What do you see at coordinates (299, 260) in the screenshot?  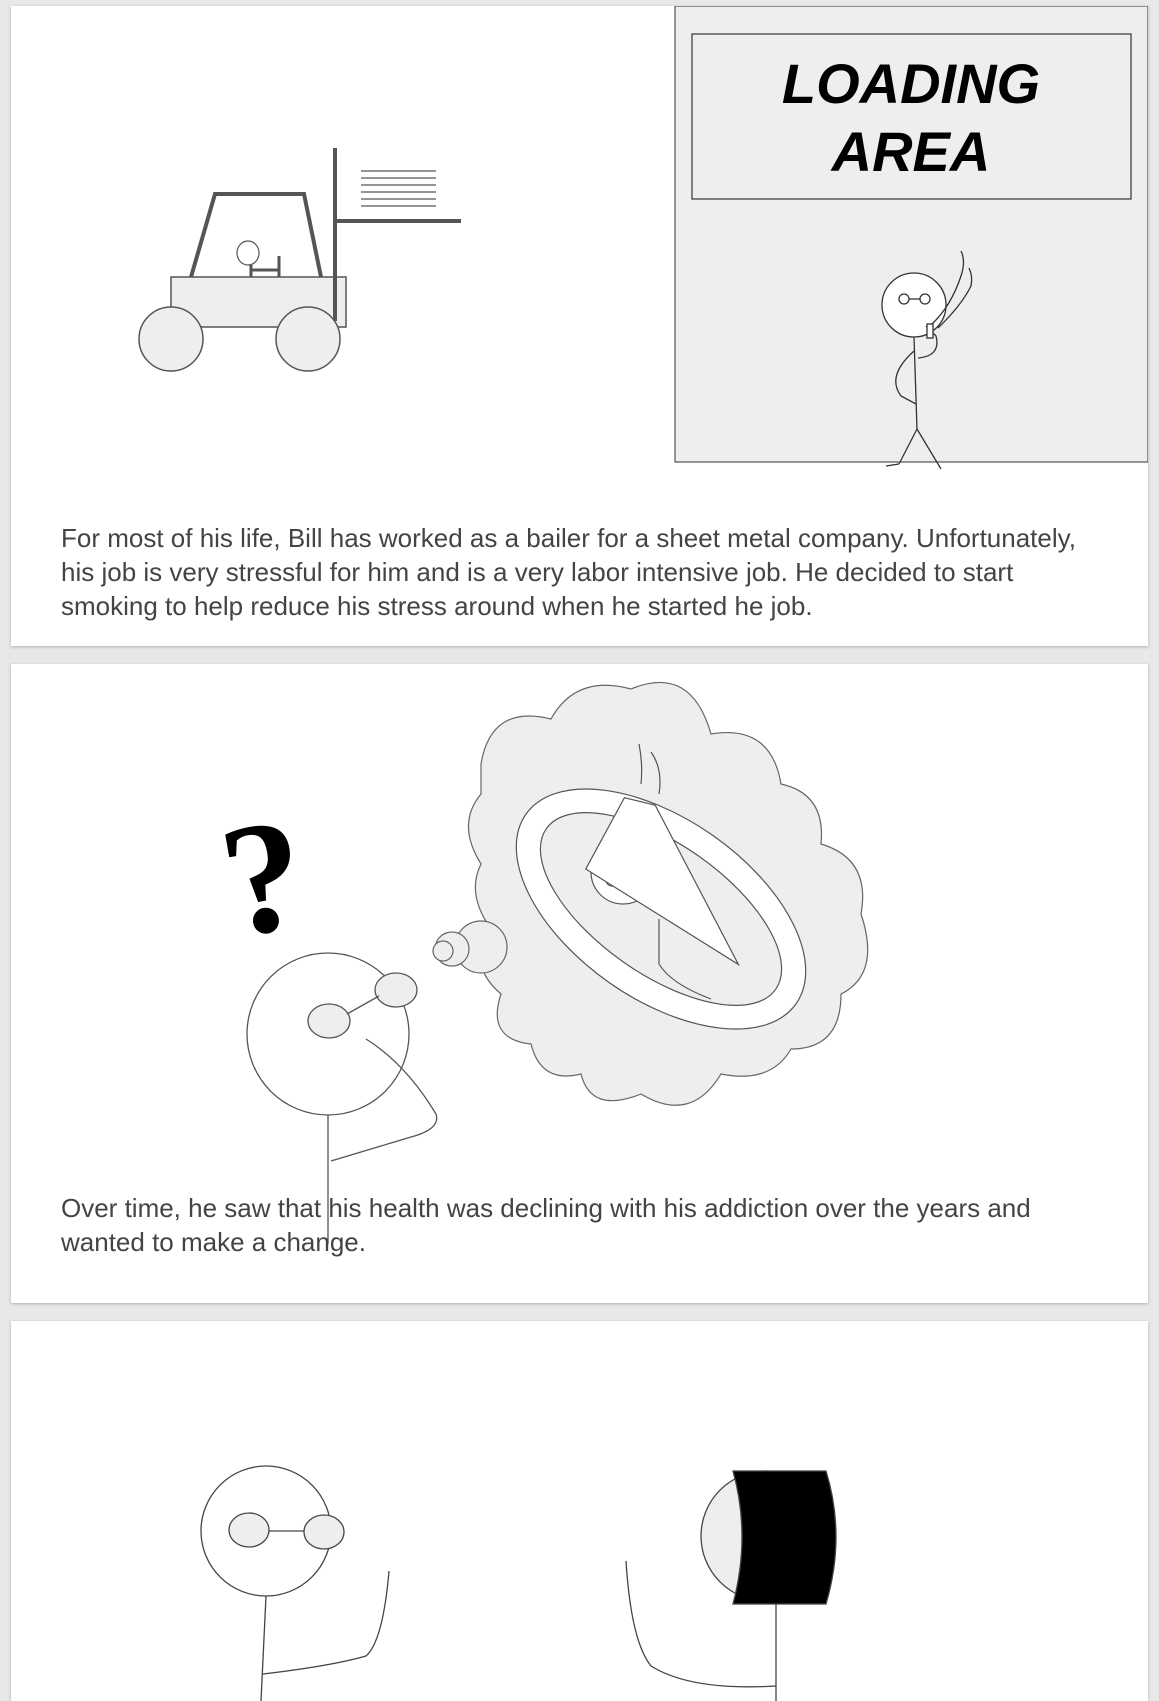 I see `forklift-icon` at bounding box center [299, 260].